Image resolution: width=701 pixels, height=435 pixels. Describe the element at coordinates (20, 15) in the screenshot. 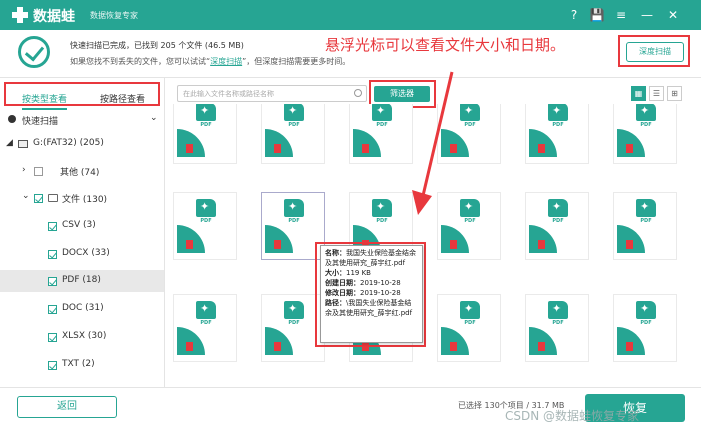

I see `app-logo-icon` at that location.